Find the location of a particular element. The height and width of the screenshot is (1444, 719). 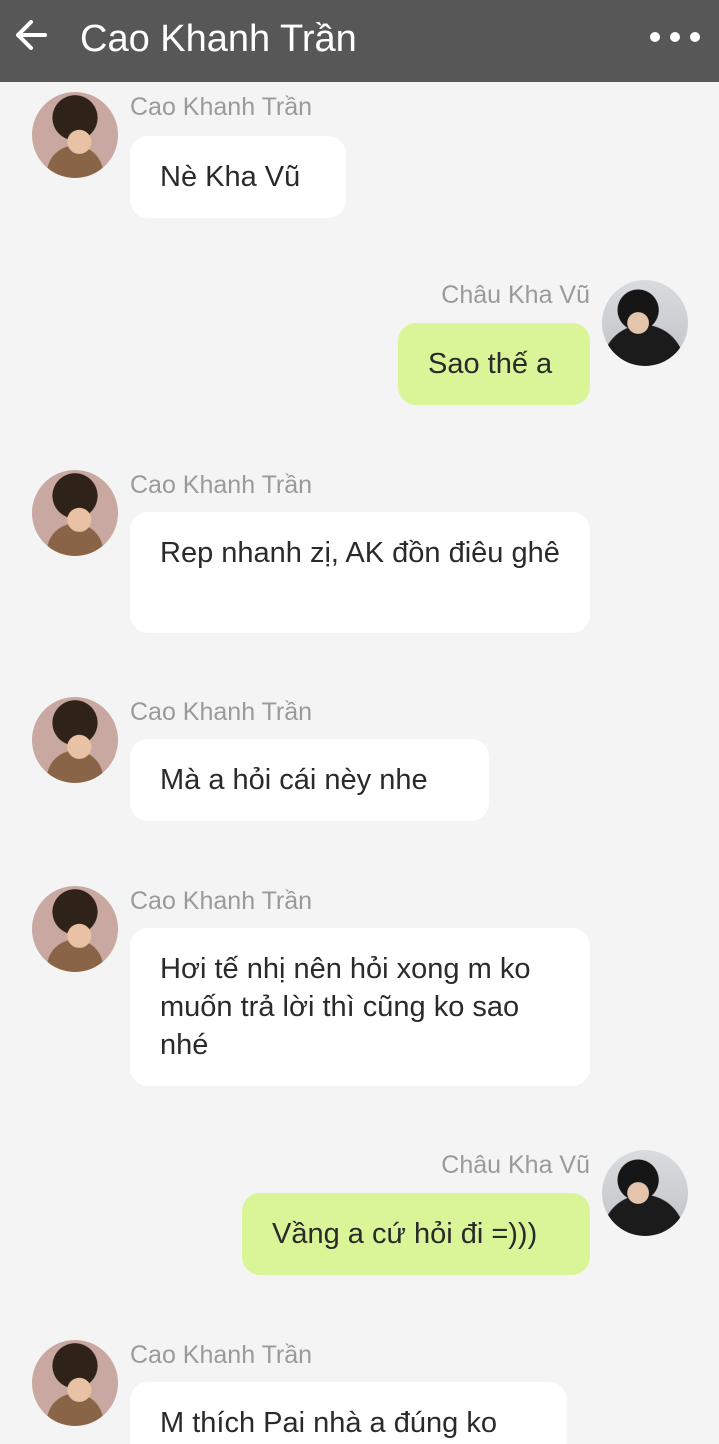

message-bubble: Nè Kha Vũ is located at coordinates (238, 177).